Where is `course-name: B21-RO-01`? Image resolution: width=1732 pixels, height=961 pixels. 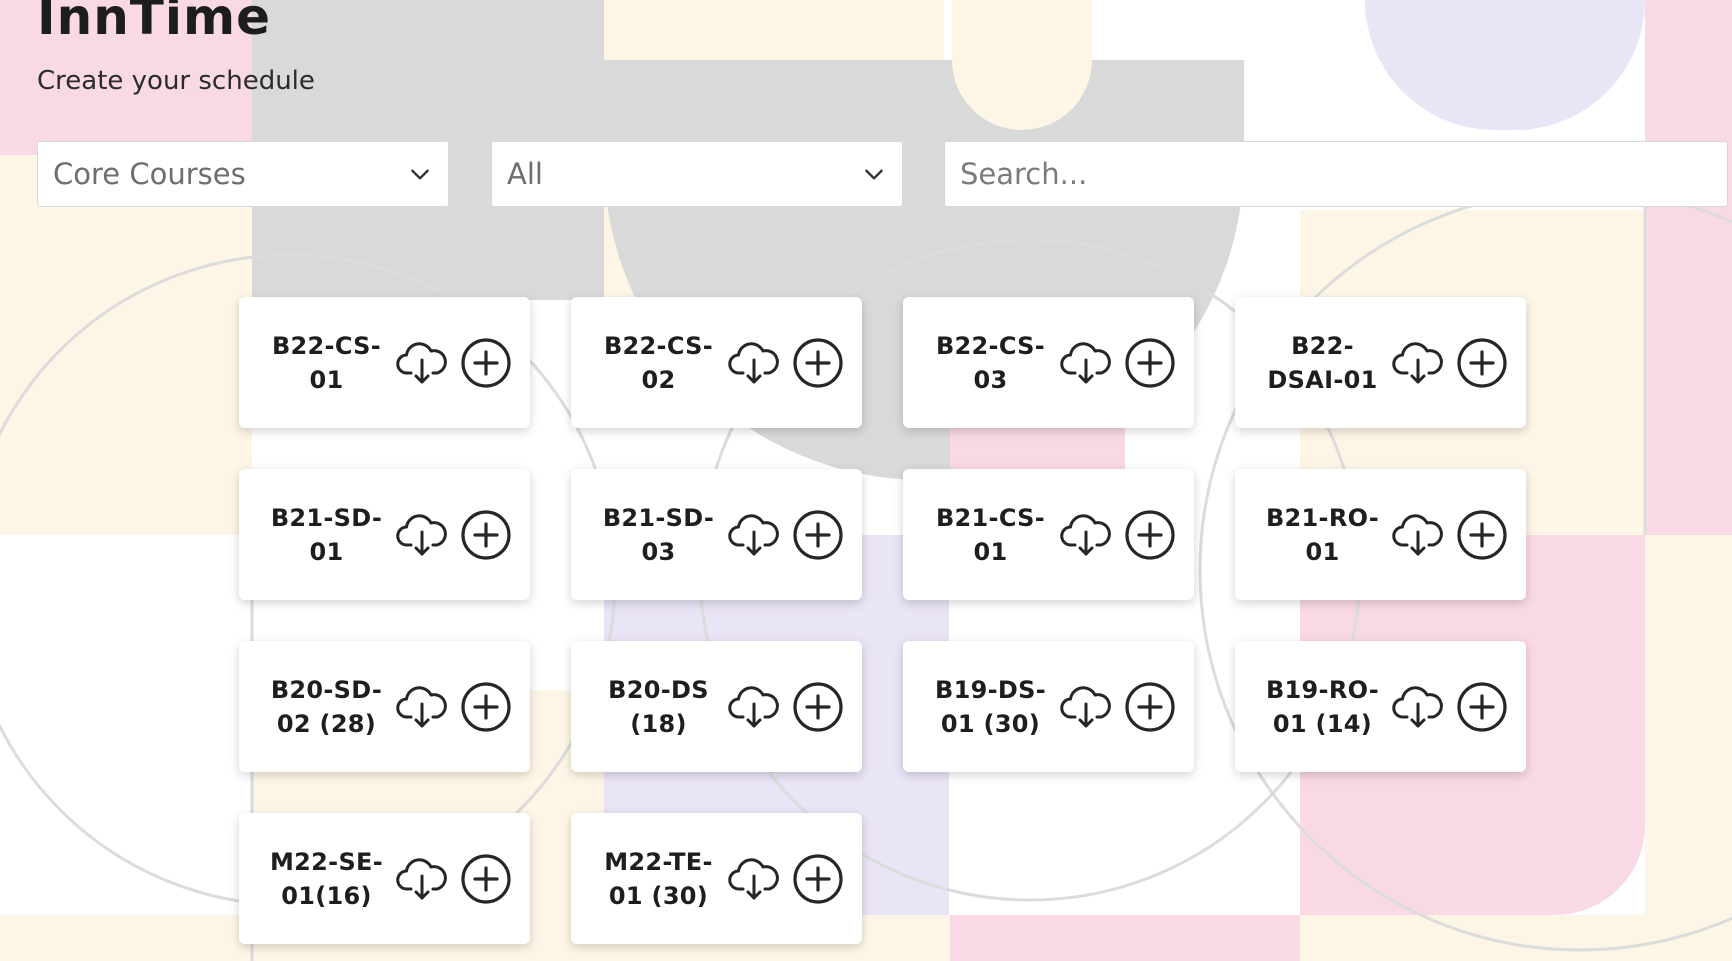 course-name: B21-RO-01 is located at coordinates (1322, 534).